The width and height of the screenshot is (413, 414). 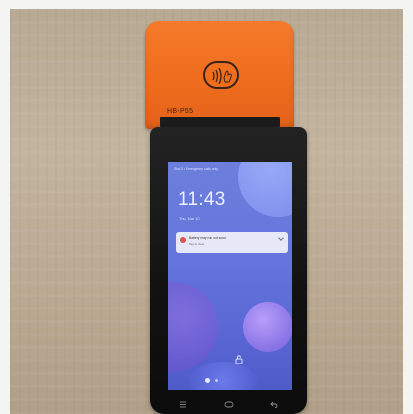 I want to click on printer-head: HB-P55, so click(x=219, y=75).